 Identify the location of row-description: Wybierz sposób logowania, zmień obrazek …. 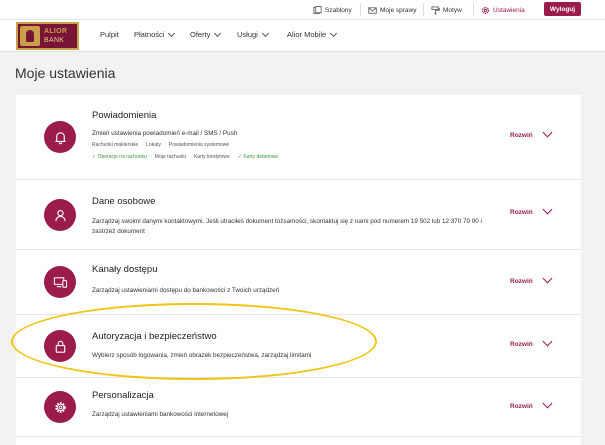
(202, 355).